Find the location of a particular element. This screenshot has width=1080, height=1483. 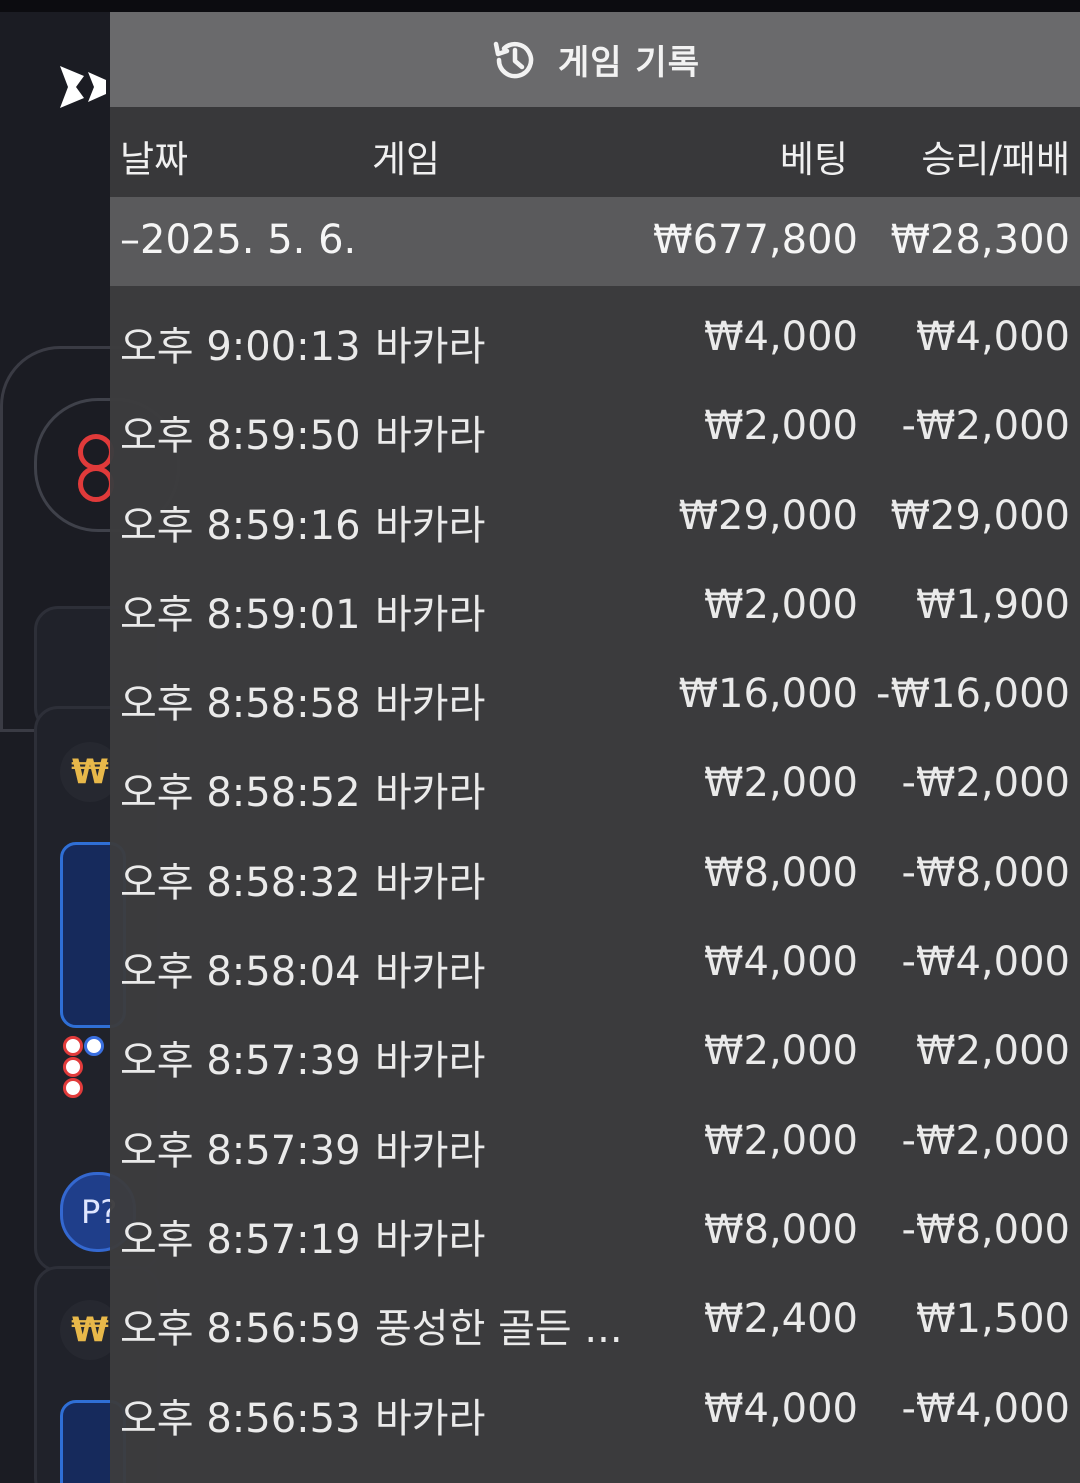

history-row: 오후 8:59:16 바카라 ₩29,000 ₩29,000 is located at coordinates (595, 509).